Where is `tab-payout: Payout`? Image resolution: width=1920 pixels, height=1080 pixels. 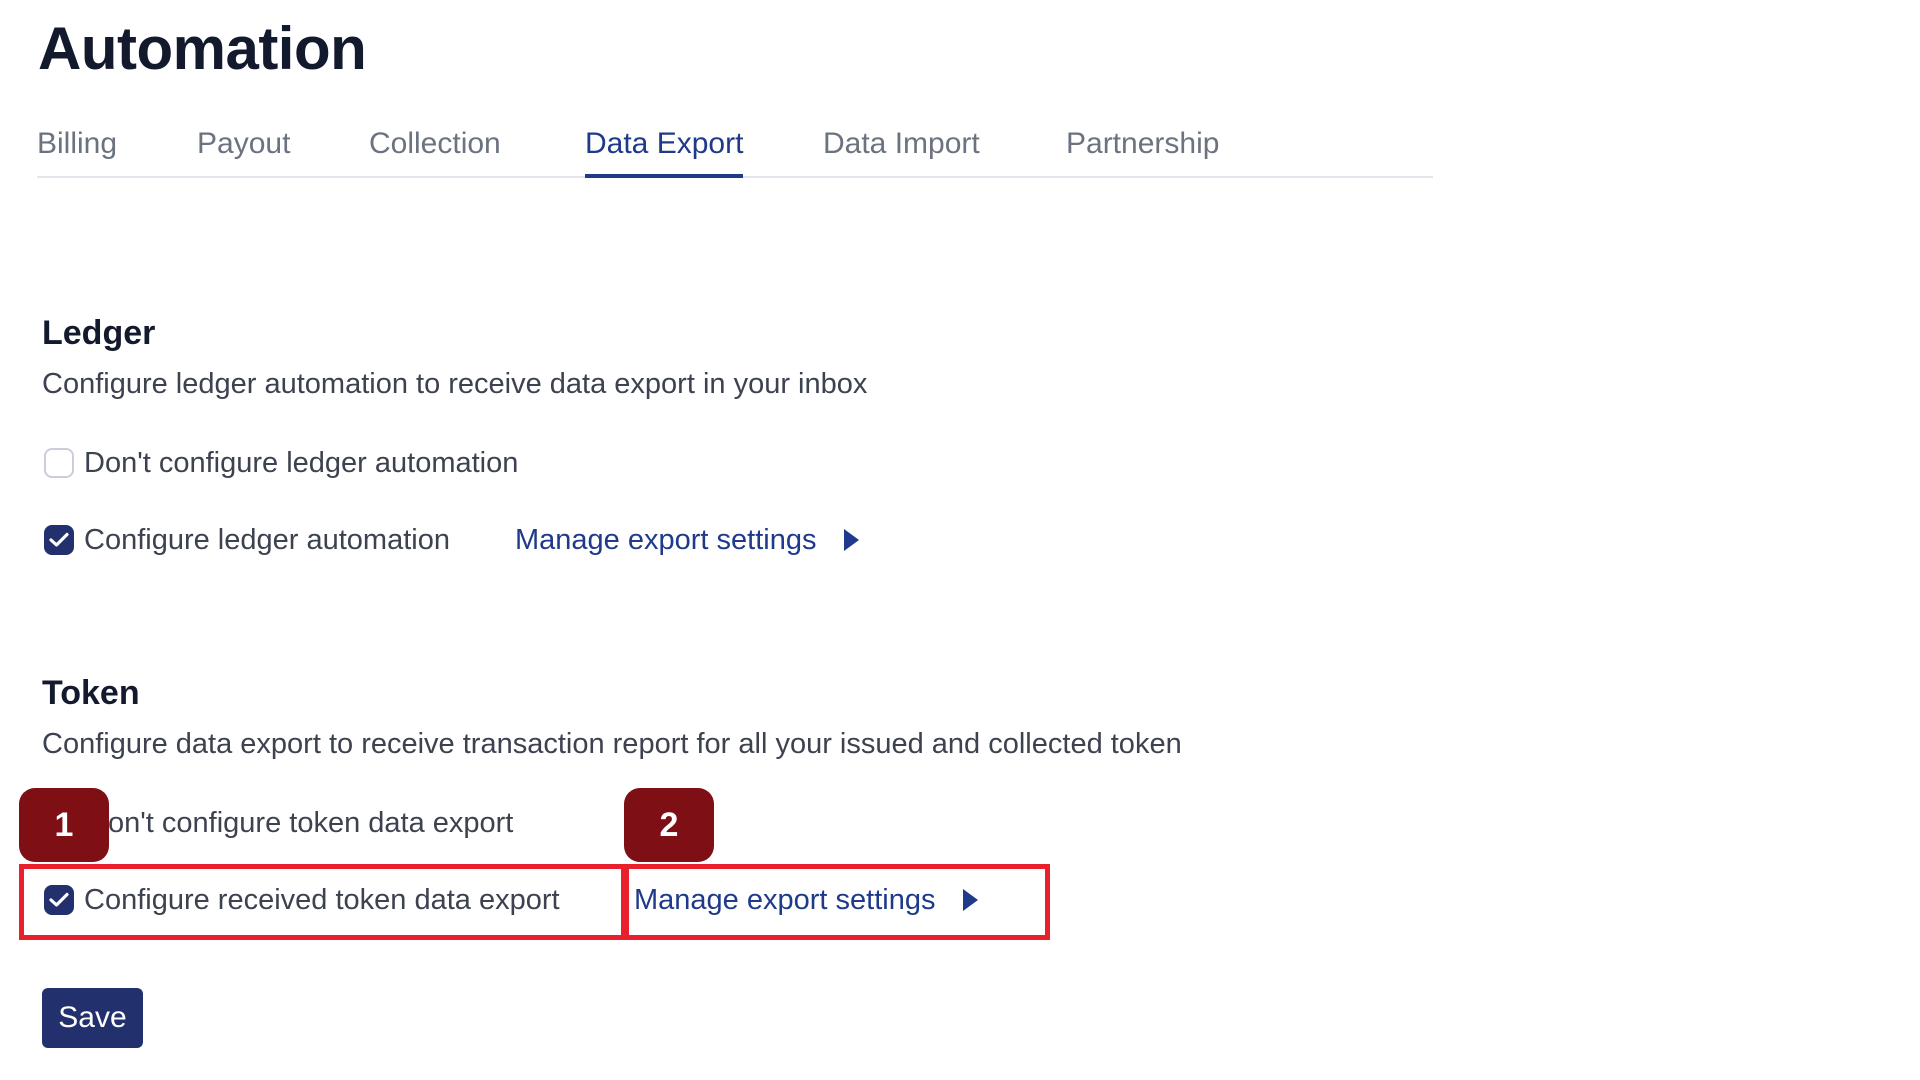
tab-payout: Payout is located at coordinates (243, 150).